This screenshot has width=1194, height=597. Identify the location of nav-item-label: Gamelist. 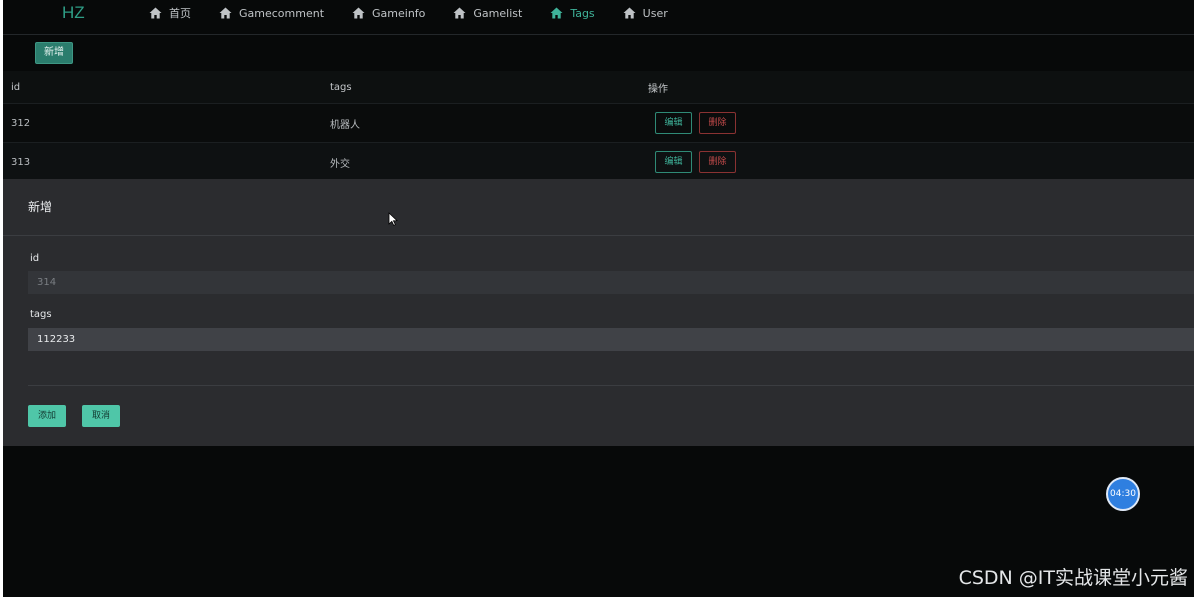
(498, 13).